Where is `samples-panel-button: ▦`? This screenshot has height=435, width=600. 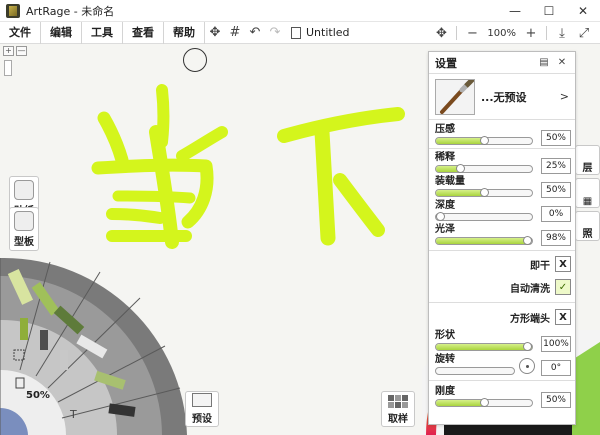
samples-panel-button: ▦ is located at coordinates (587, 193).